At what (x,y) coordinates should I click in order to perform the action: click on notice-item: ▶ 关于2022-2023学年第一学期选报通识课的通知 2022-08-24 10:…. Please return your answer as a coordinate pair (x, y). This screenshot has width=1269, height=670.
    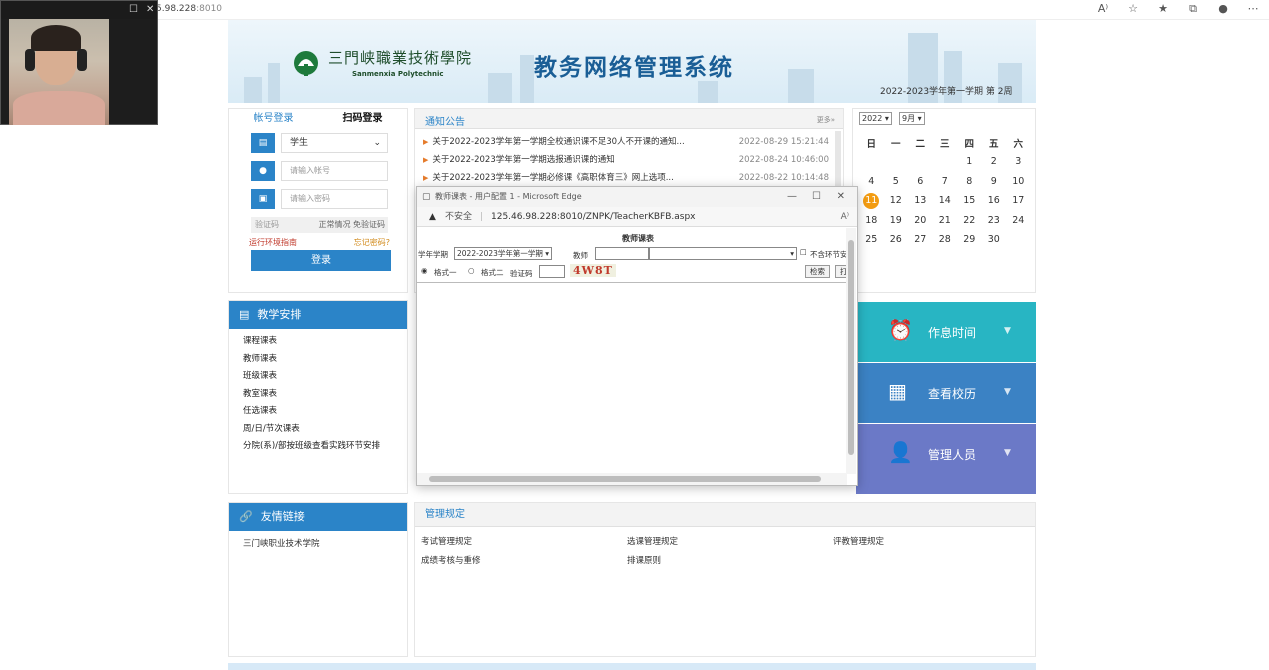
    Looking at the image, I should click on (626, 160).